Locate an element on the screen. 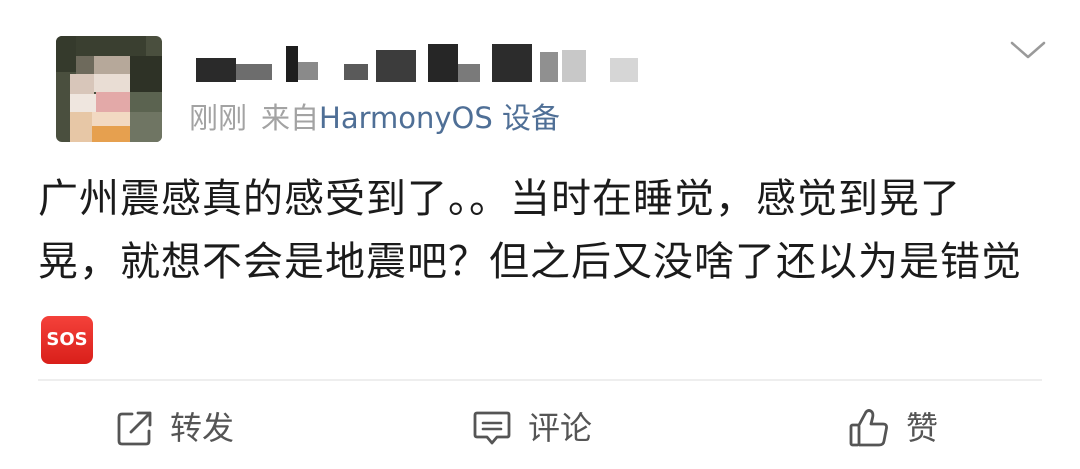 The image size is (1080, 469). comment-icon is located at coordinates (492, 428).